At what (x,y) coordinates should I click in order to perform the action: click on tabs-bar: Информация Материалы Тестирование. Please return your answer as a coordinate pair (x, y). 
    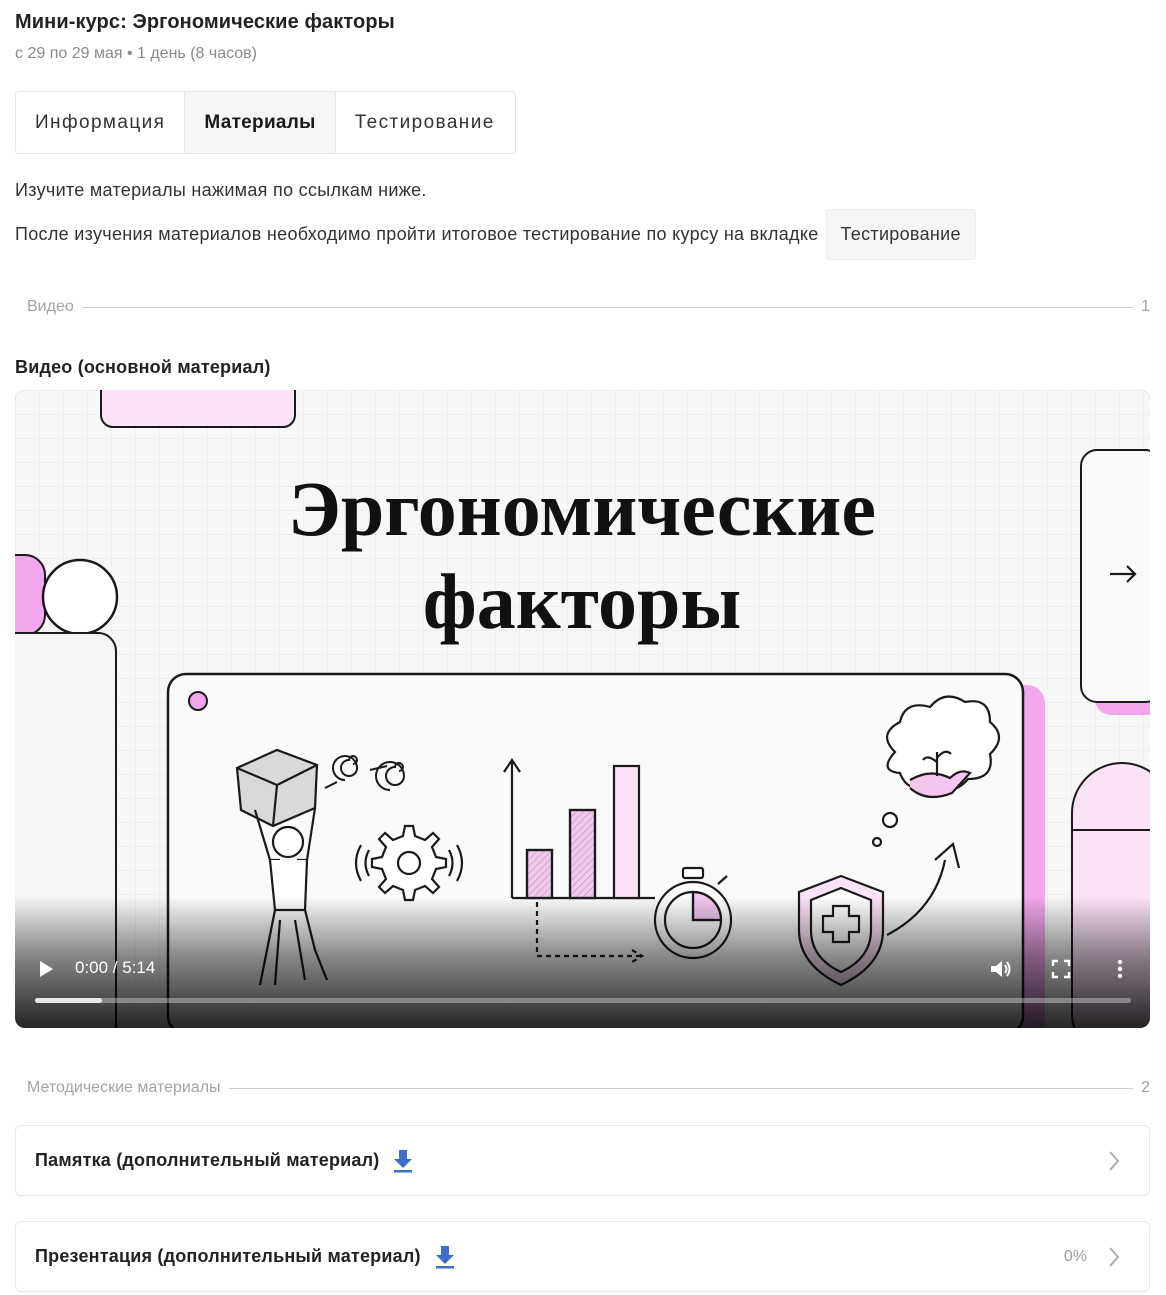
    Looking at the image, I should click on (265, 122).